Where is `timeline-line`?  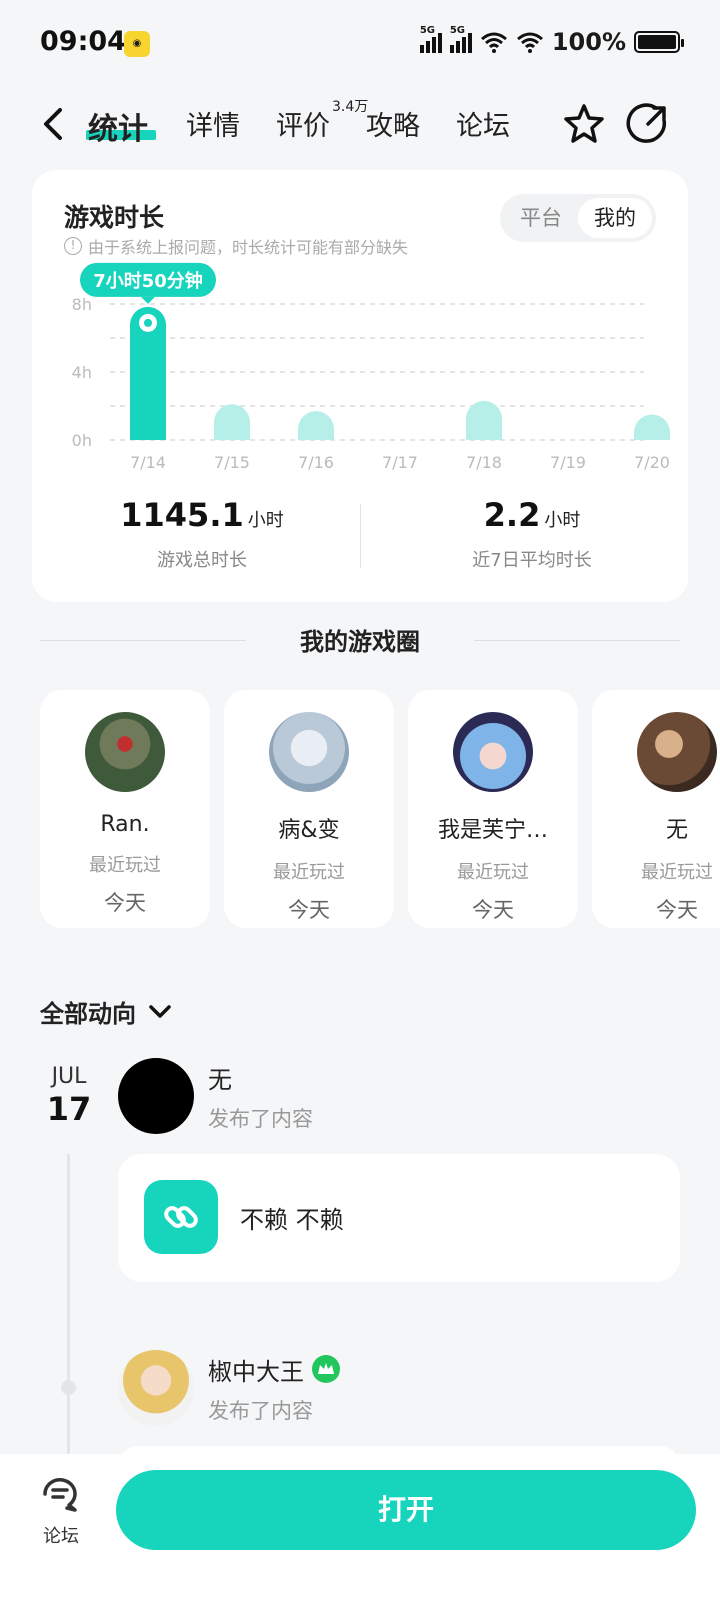
timeline-line is located at coordinates (68, 1304).